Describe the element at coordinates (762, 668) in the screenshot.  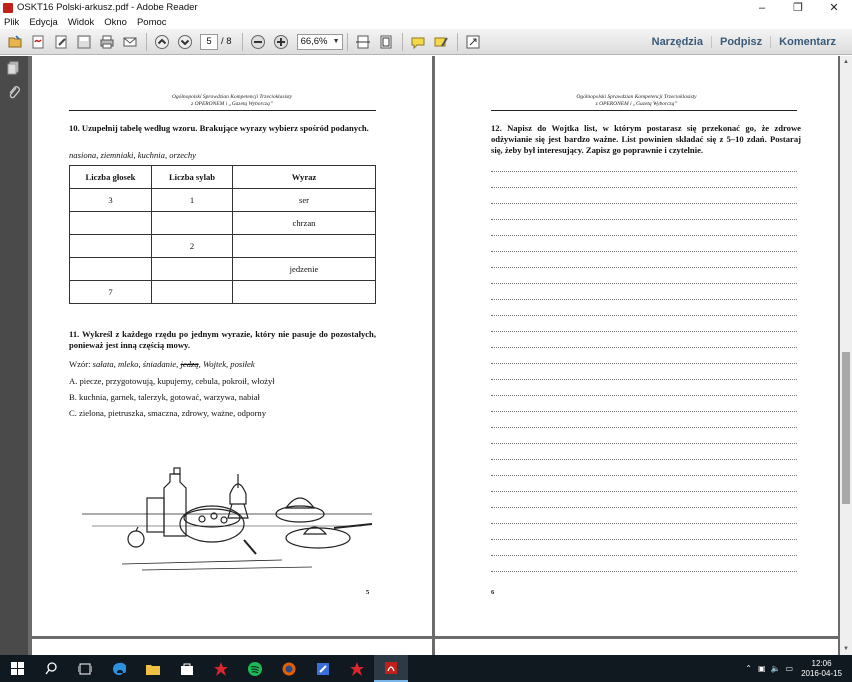
I see `network-icon: ▣` at that location.